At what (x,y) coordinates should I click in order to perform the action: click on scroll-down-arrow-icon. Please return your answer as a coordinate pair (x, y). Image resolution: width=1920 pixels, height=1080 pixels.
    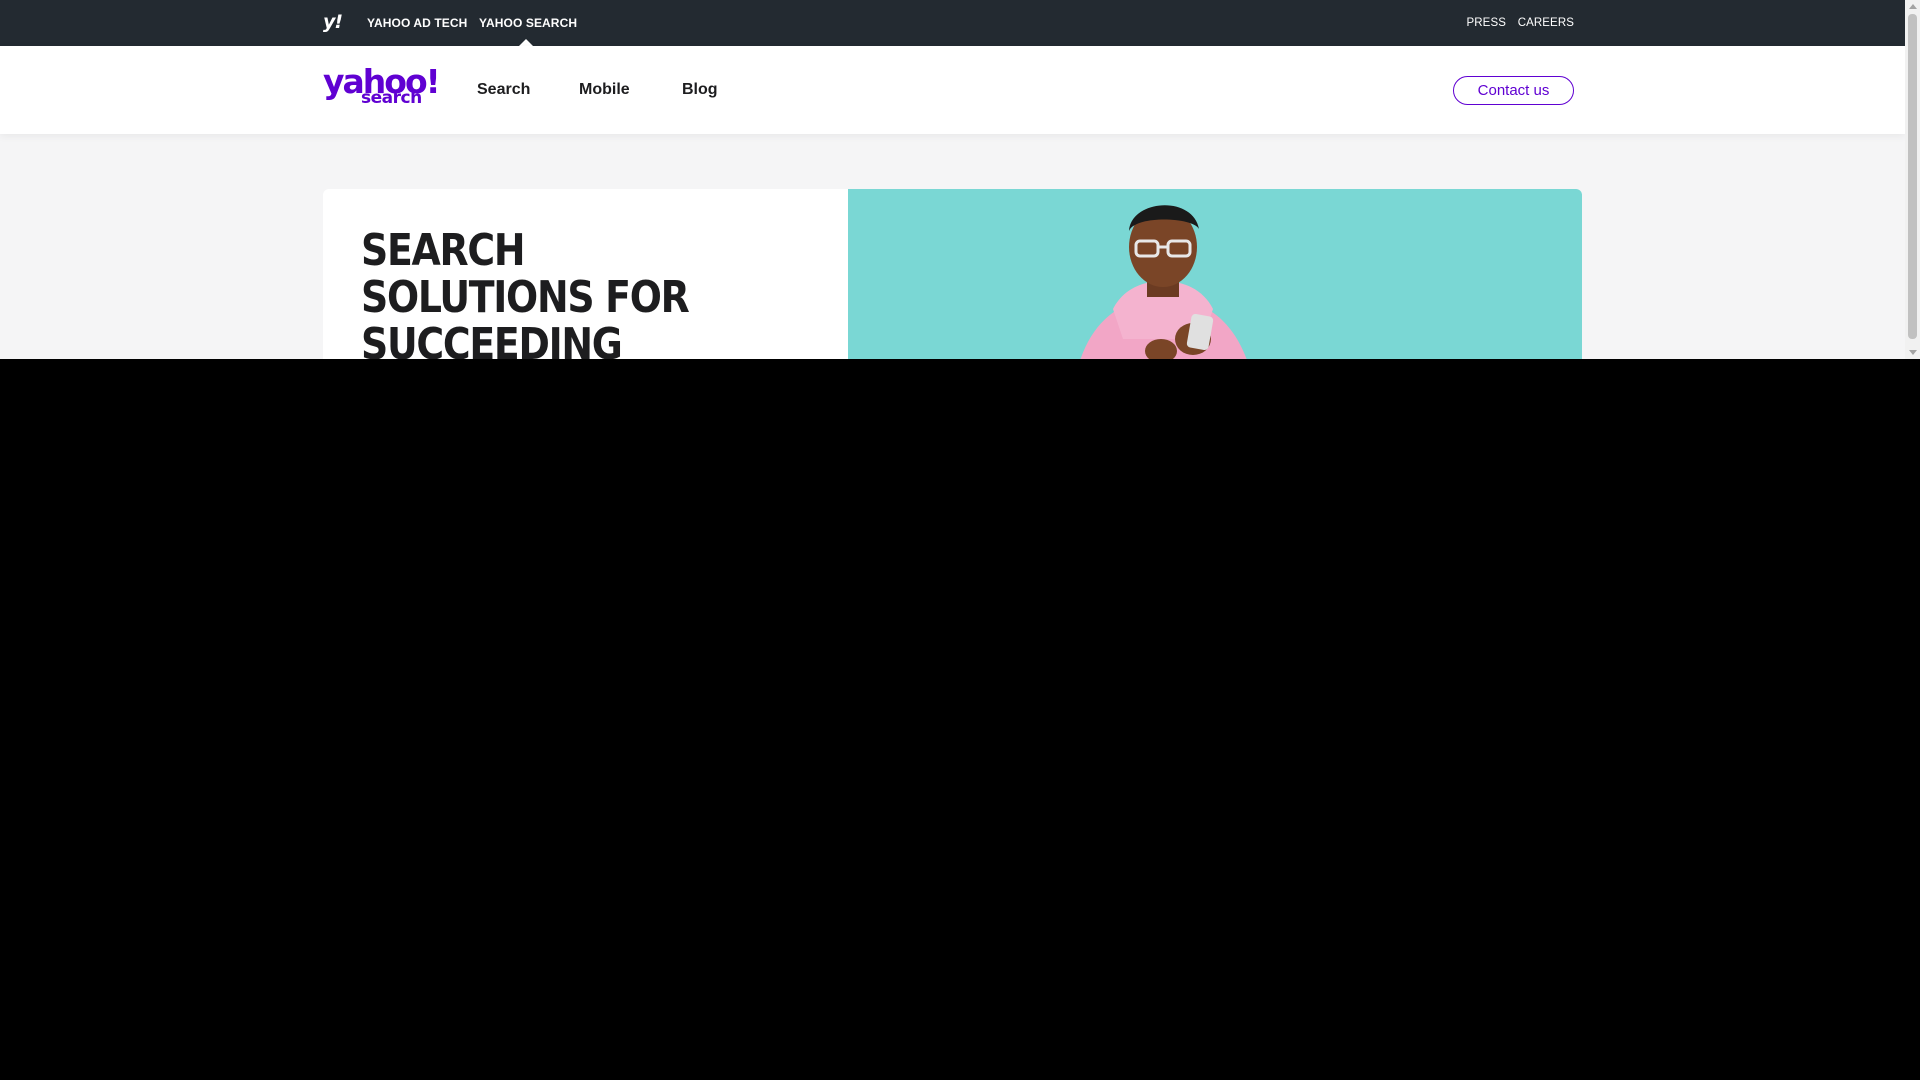
    Looking at the image, I should click on (1913, 352).